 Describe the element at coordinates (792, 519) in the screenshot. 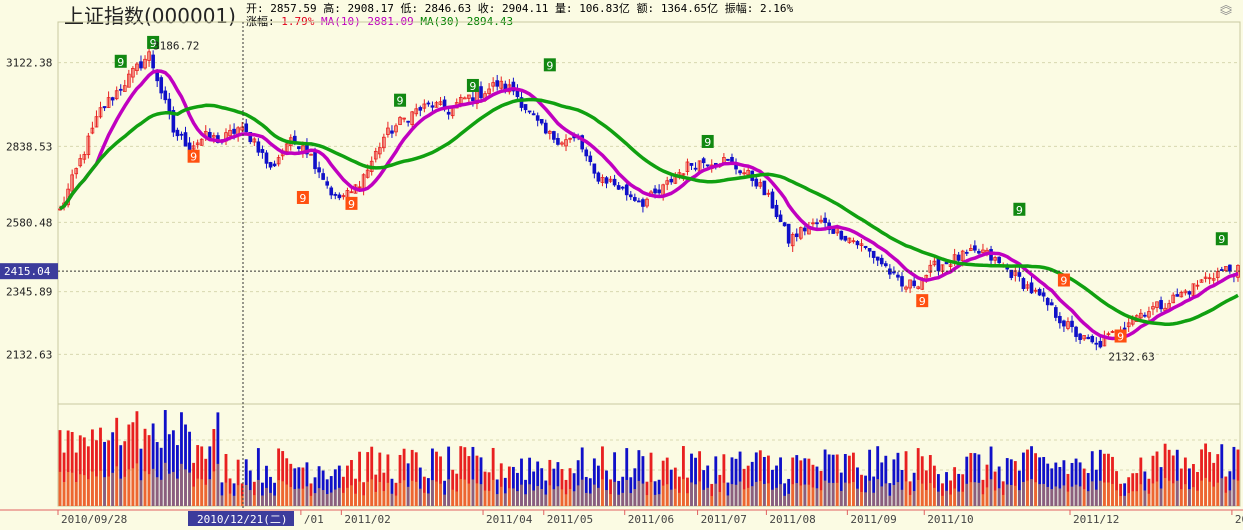

I see `x-tick-label: 2011/08` at that location.